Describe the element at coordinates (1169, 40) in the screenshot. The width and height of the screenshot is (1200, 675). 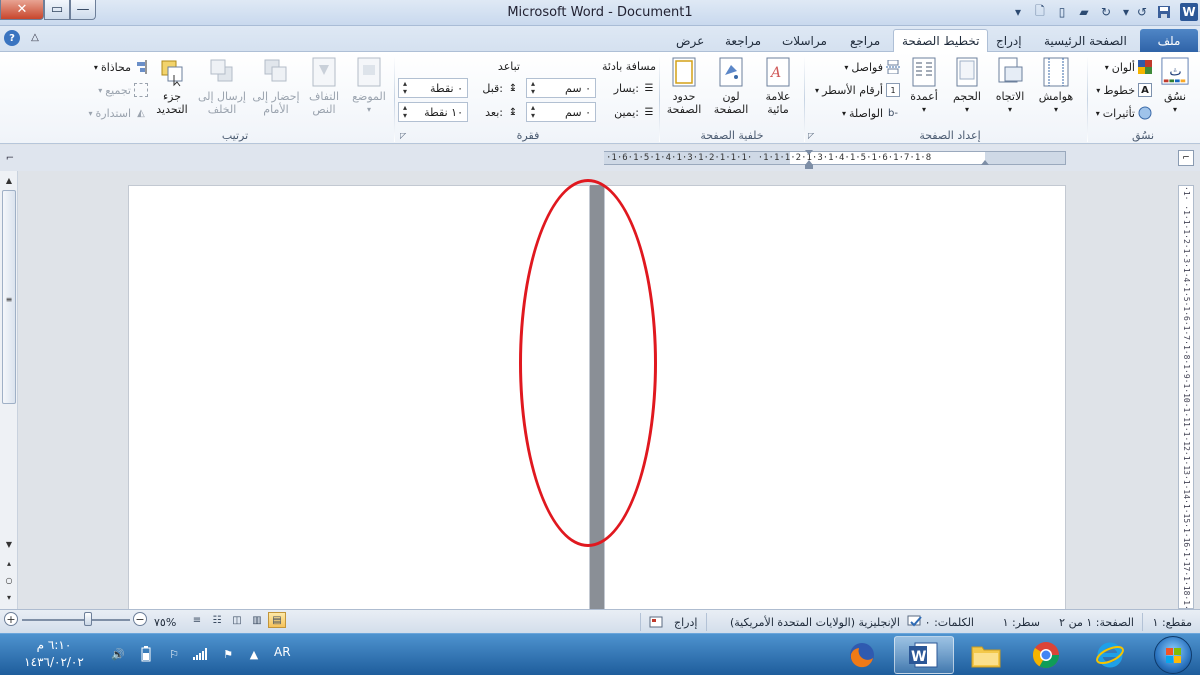
I see `tab-file: ملف` at that location.